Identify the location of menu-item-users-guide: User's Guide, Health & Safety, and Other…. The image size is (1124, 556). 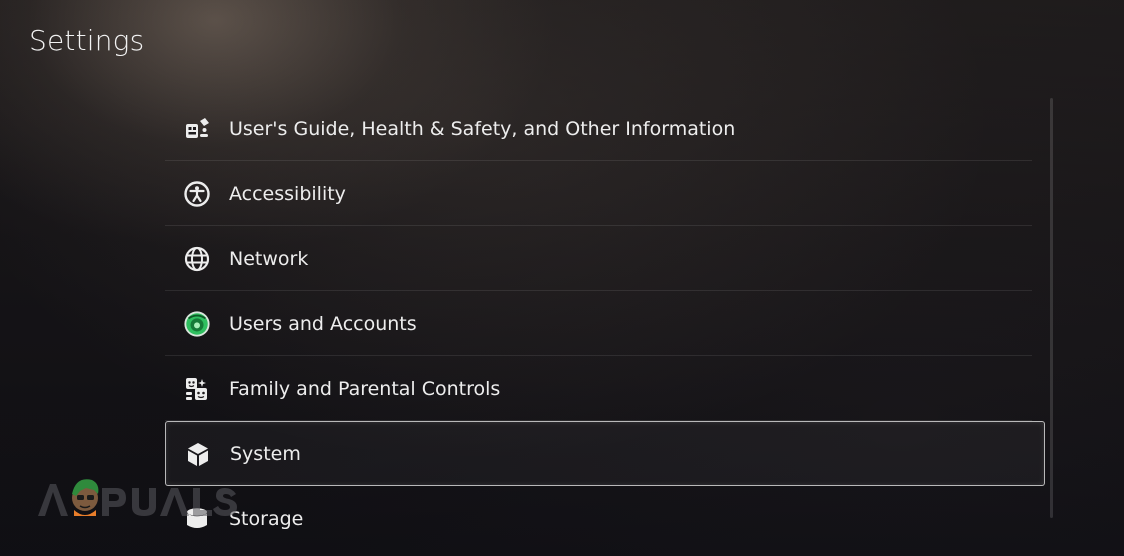
(605, 128).